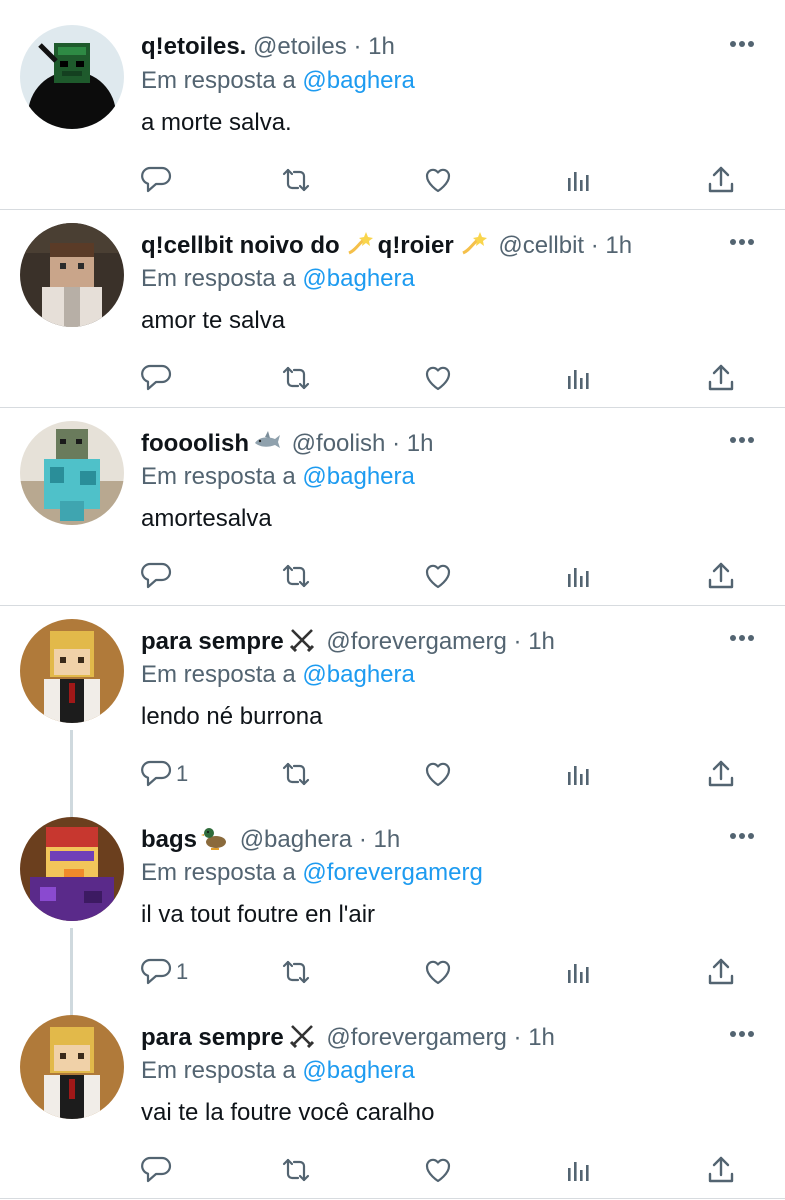 This screenshot has height=1200, width=785. What do you see at coordinates (296, 839) in the screenshot?
I see `username: @baghera` at bounding box center [296, 839].